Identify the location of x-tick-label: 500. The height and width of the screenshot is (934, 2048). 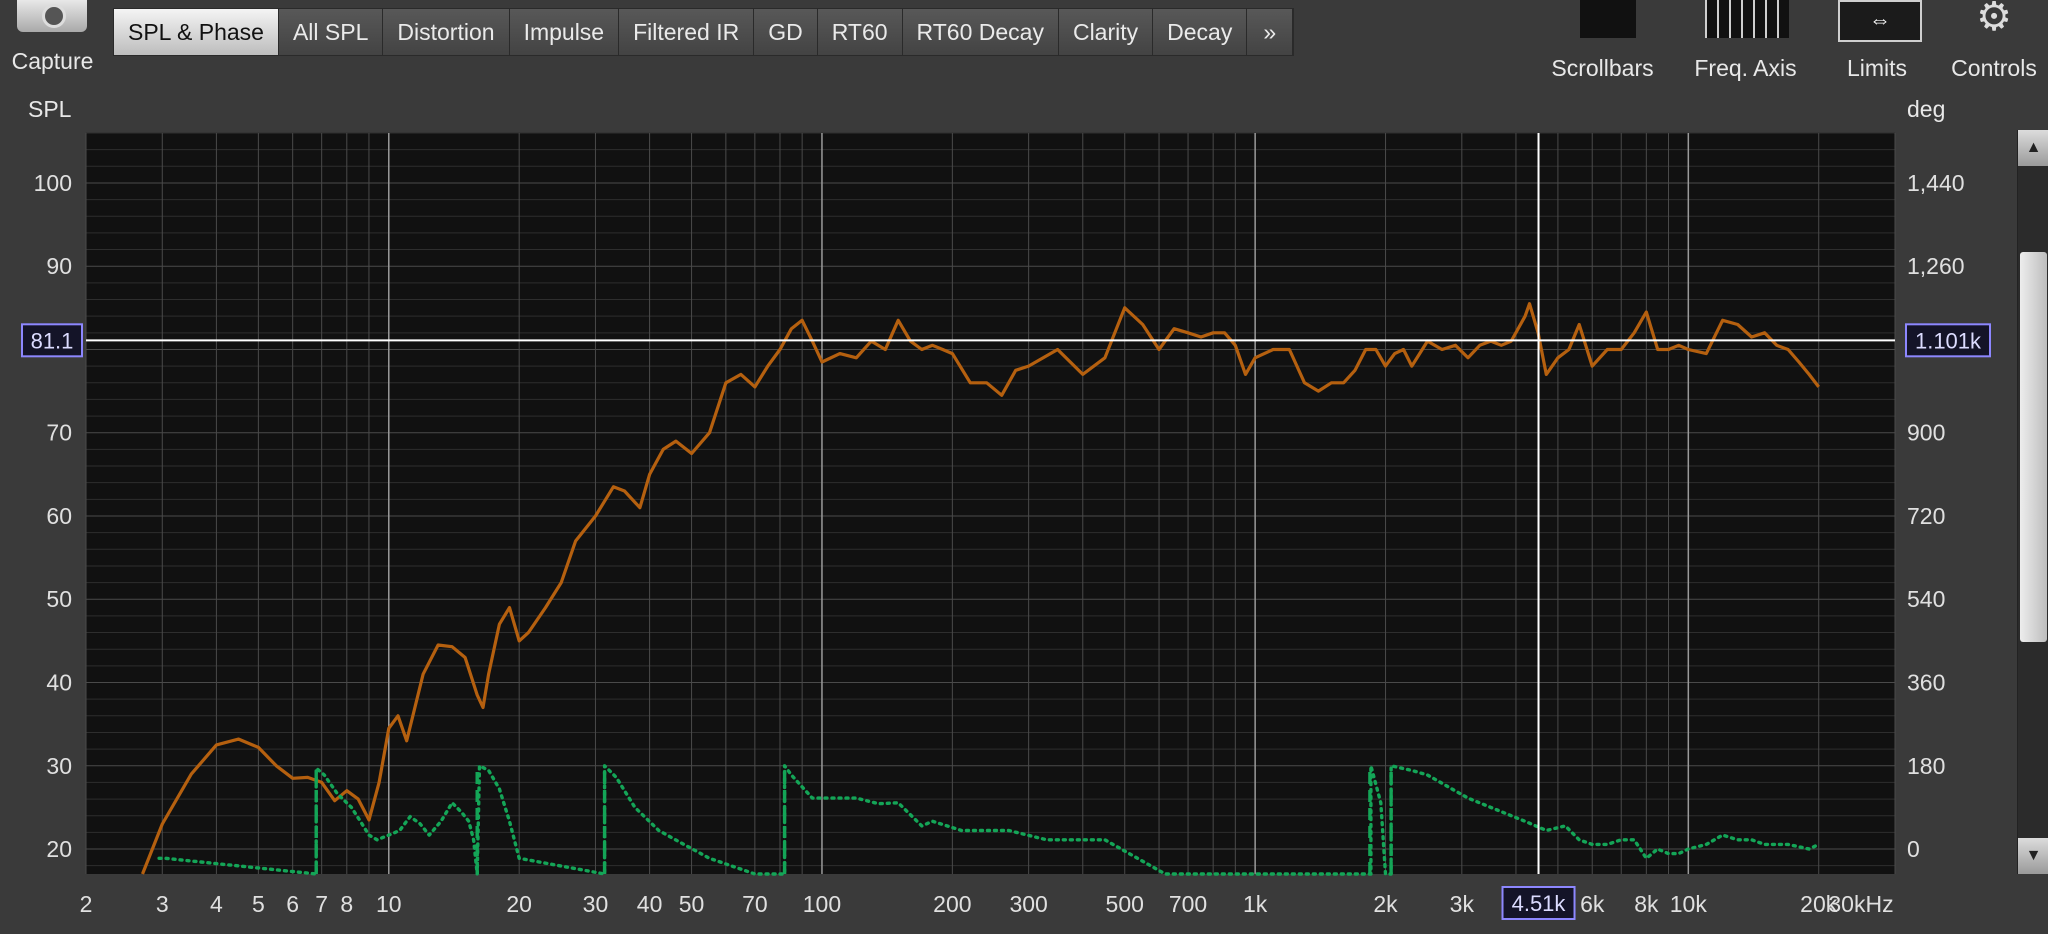
(1125, 904).